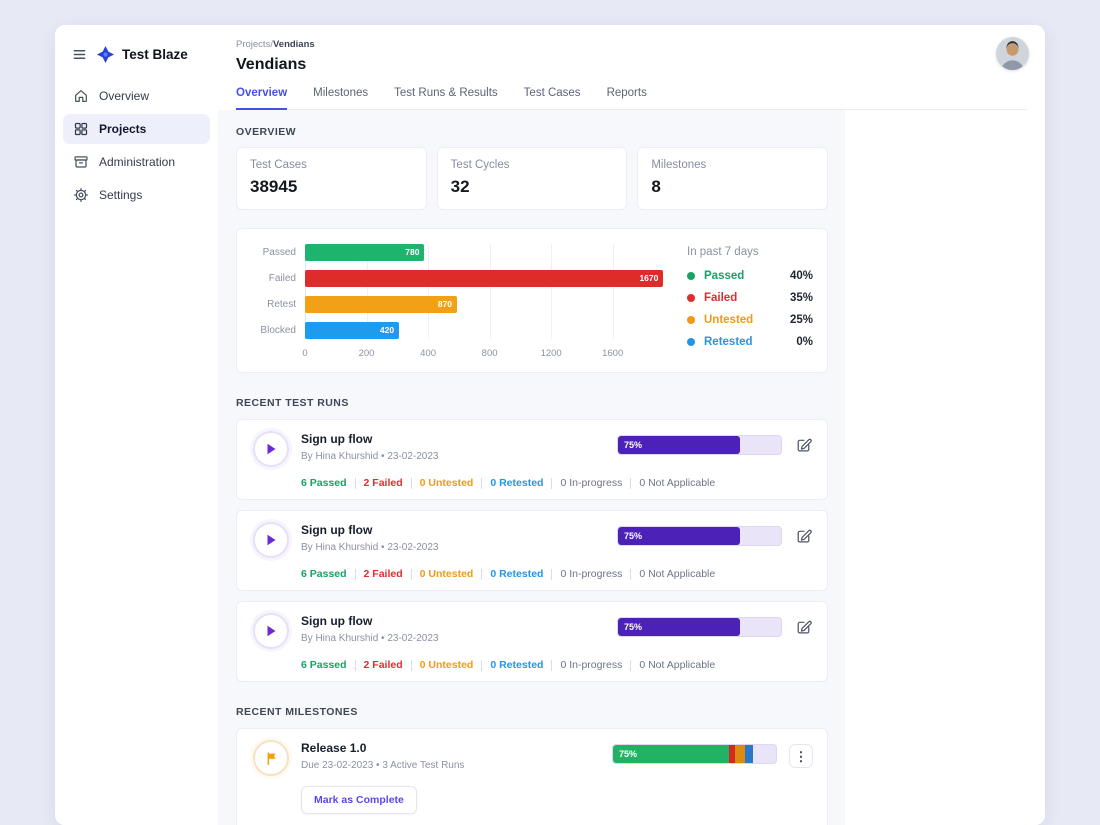 This screenshot has width=1100, height=825. I want to click on legend-value: 35%, so click(801, 298).